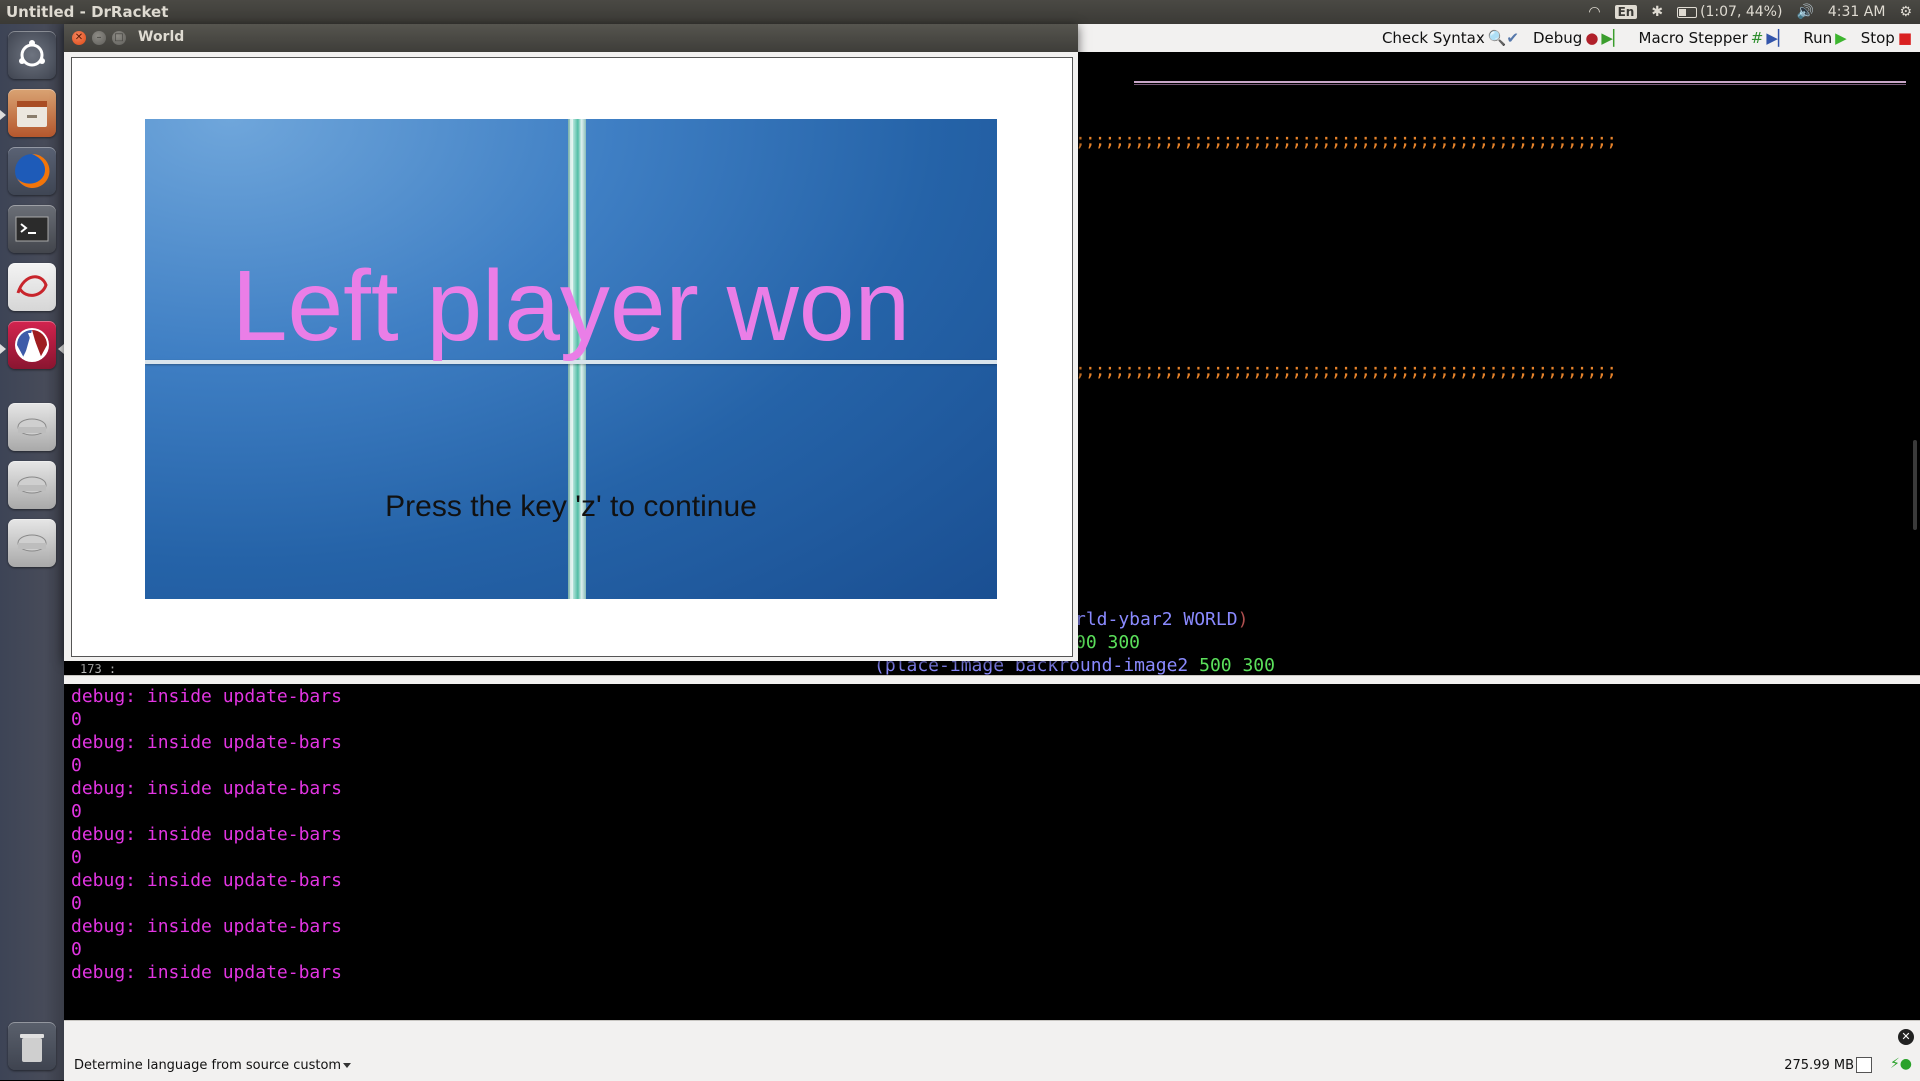 This screenshot has height=1081, width=1920. Describe the element at coordinates (1857, 12) in the screenshot. I see `clock: 4:31 AM` at that location.